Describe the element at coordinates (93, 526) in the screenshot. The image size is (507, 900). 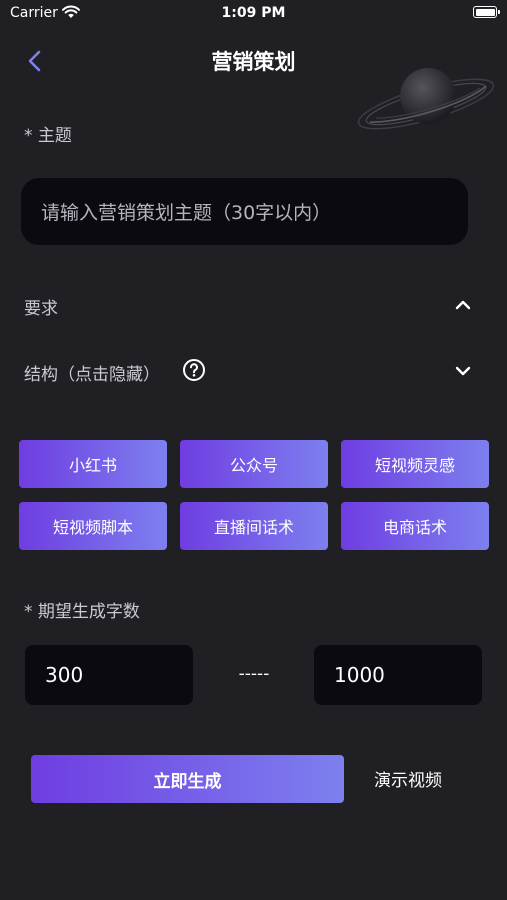
I see `chip-short-video-script: 短视频脚本` at that location.